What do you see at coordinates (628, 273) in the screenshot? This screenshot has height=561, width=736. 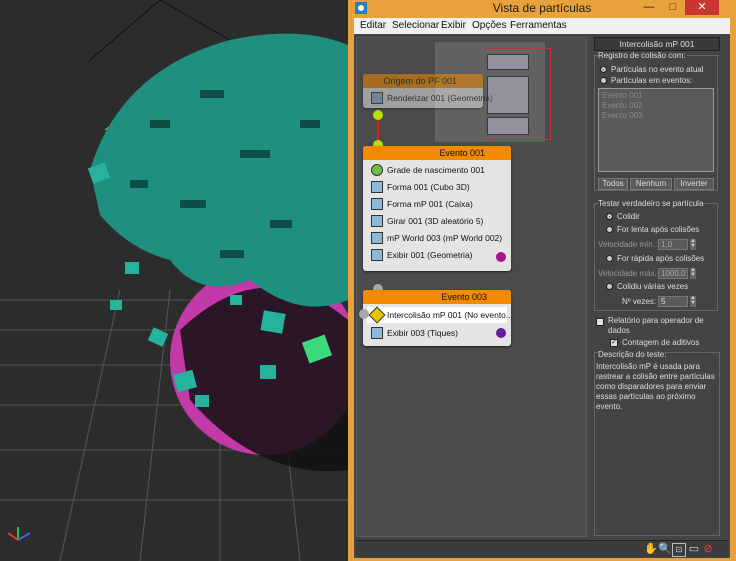 I see `speed-max-label: Velocidade máx.:` at bounding box center [628, 273].